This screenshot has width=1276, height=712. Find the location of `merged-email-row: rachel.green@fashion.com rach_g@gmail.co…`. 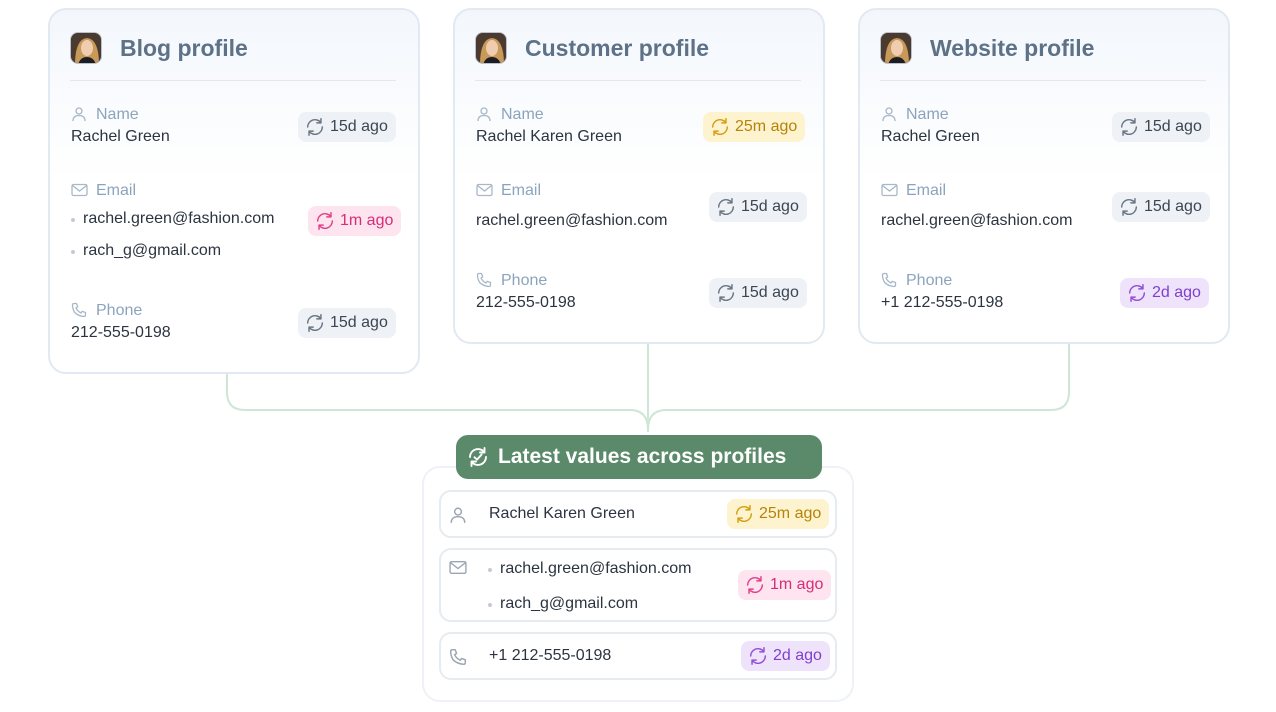

merged-email-row: rachel.green@fashion.com rach_g@gmail.co… is located at coordinates (638, 585).